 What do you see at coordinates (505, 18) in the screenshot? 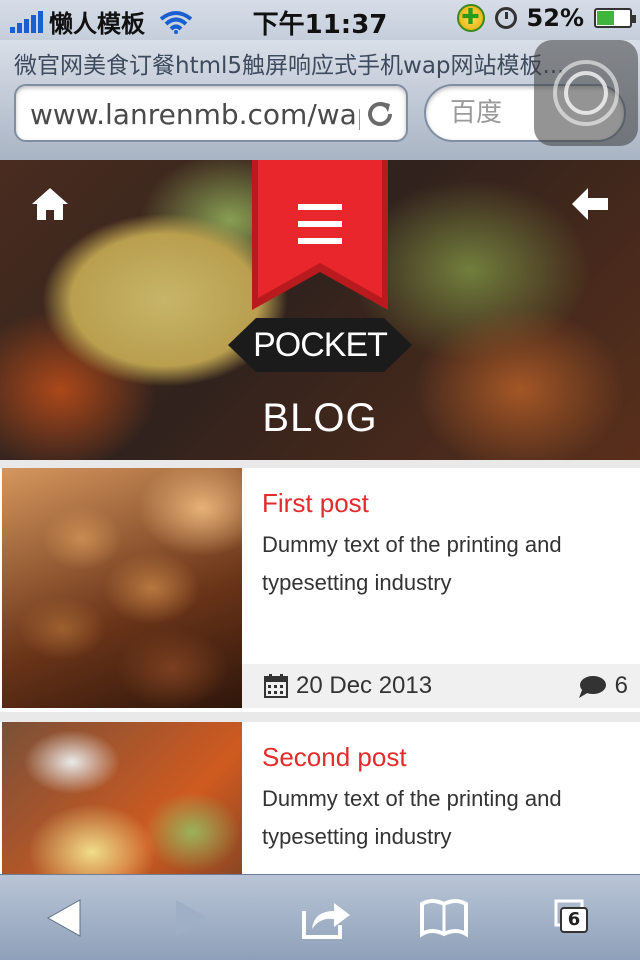
I see `alarm-clock-icon` at bounding box center [505, 18].